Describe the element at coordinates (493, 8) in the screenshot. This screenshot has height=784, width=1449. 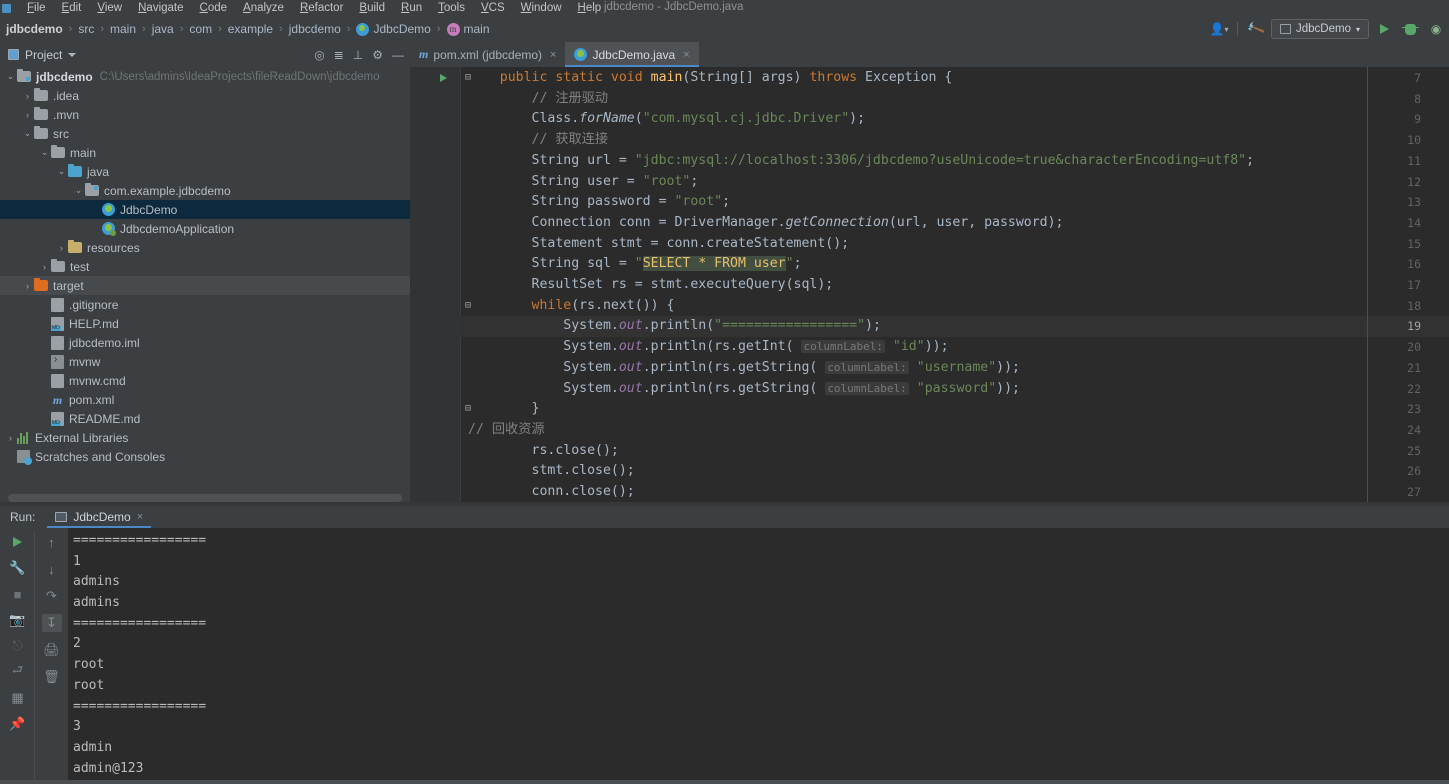
I see `menu-item-vcs: VCS` at that location.